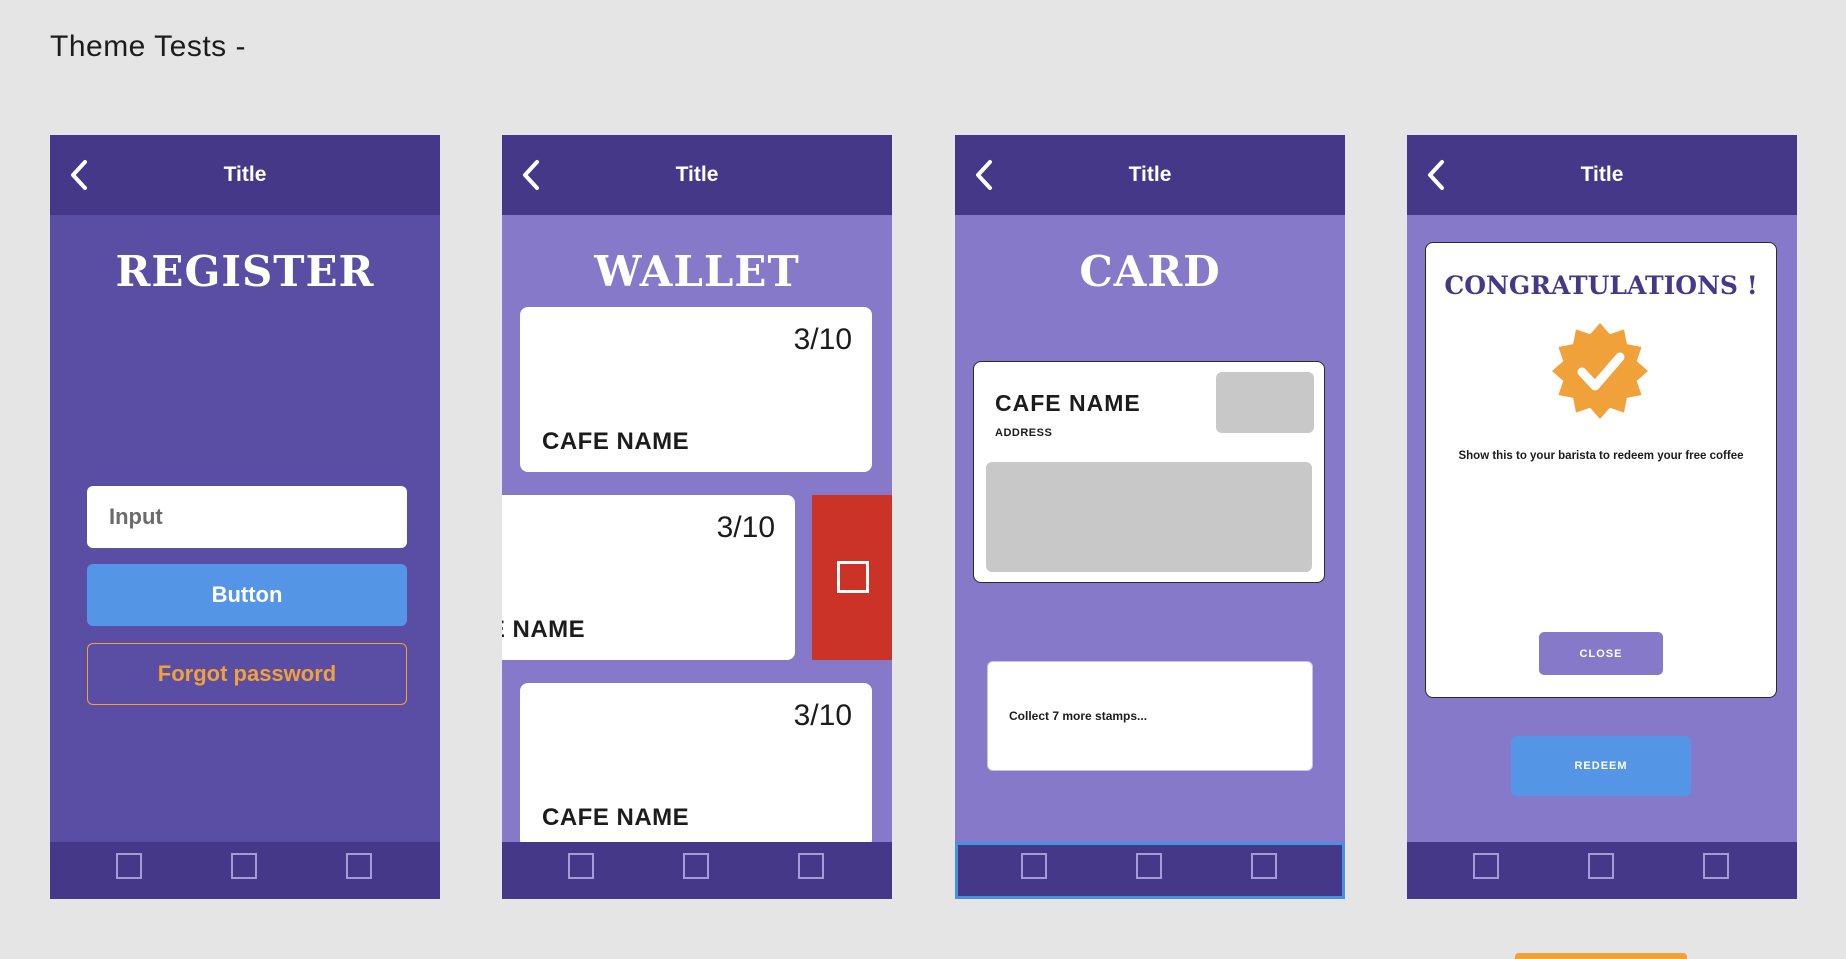 The width and height of the screenshot is (1846, 959). What do you see at coordinates (1265, 402) in the screenshot?
I see `cafe-logo-placeholder` at bounding box center [1265, 402].